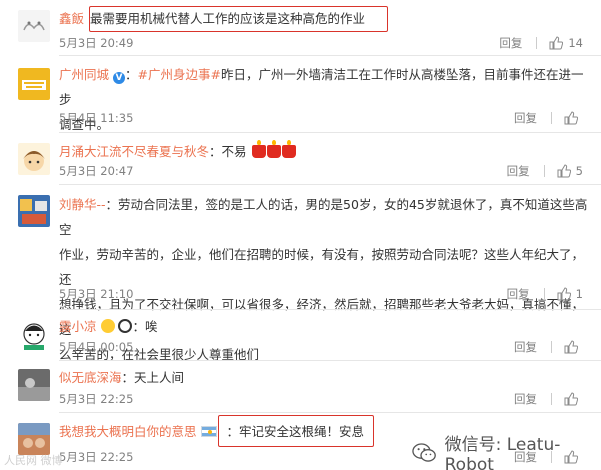  What do you see at coordinates (153, 377) in the screenshot?
I see `comment-body: ：天上人间` at bounding box center [153, 377].